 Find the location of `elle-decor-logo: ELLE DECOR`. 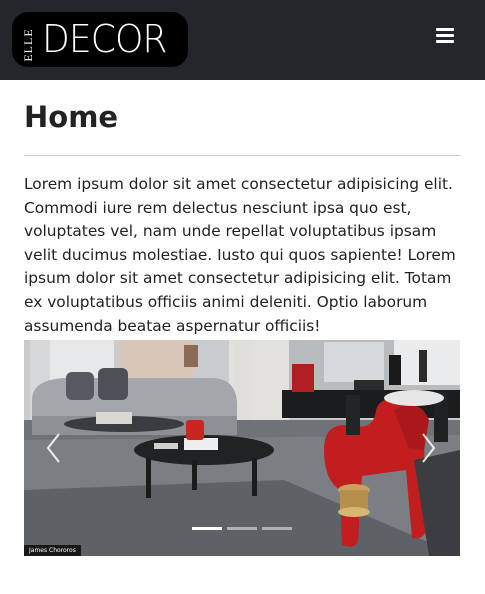

elle-decor-logo: ELLE DECOR is located at coordinates (100, 39).